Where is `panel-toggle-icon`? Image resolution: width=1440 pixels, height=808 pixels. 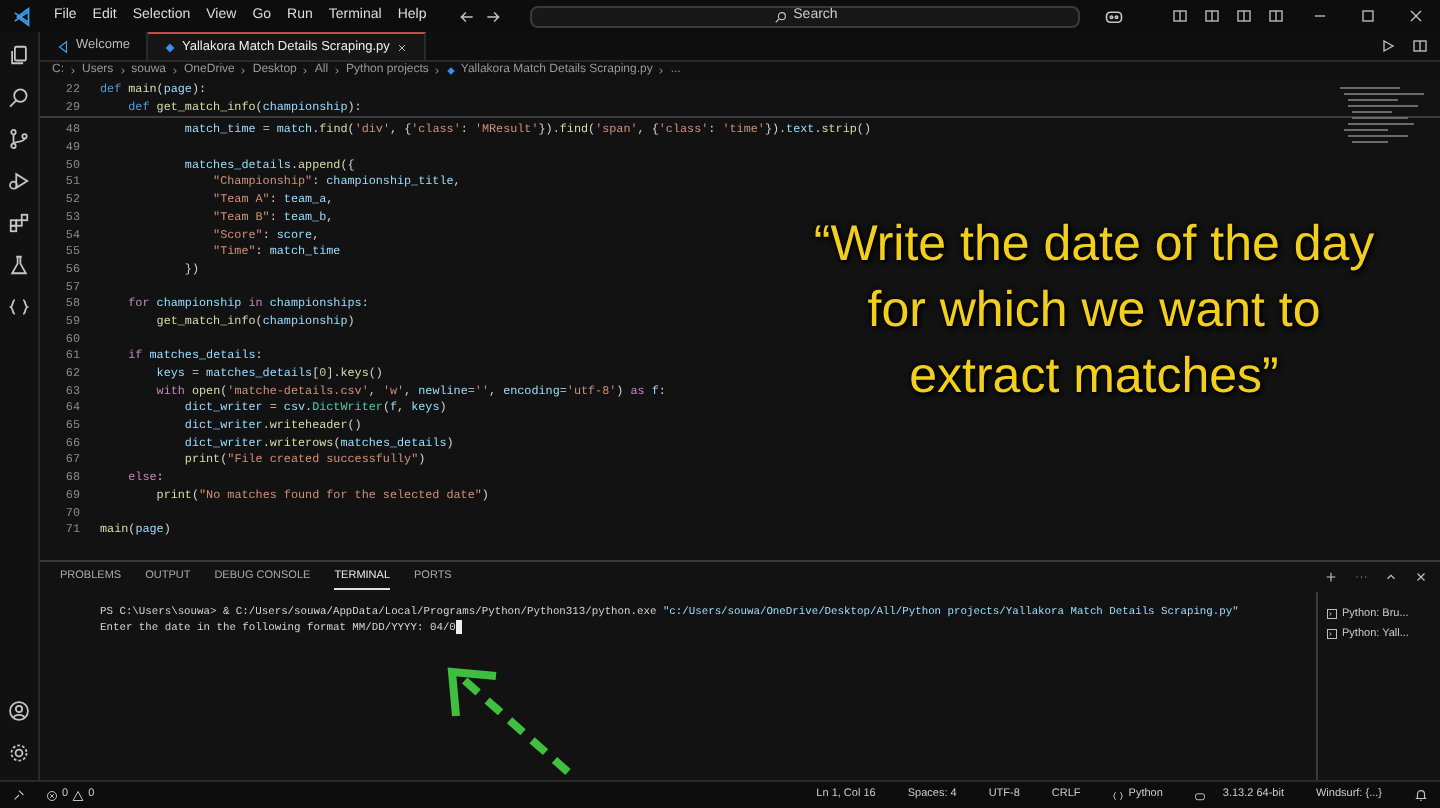 panel-toggle-icon is located at coordinates (1244, 16).